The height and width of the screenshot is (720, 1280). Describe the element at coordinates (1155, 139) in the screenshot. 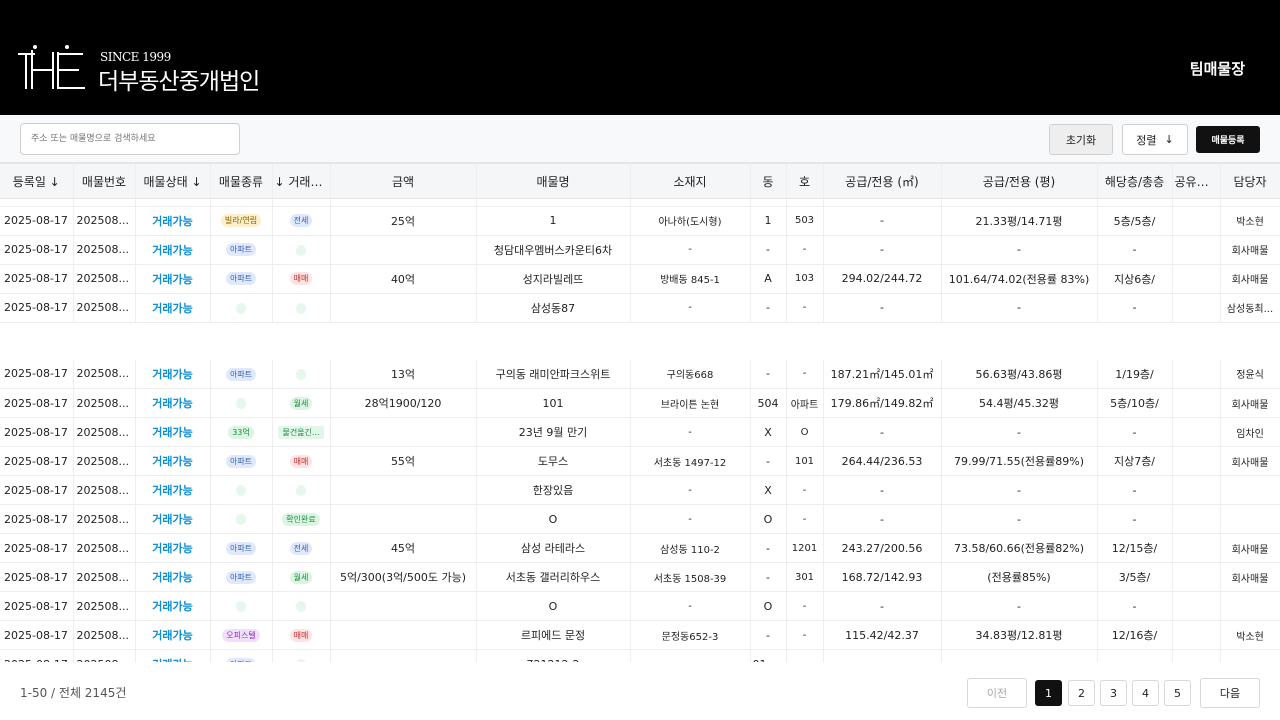

I see `sort-button: 정렬 ↓` at that location.